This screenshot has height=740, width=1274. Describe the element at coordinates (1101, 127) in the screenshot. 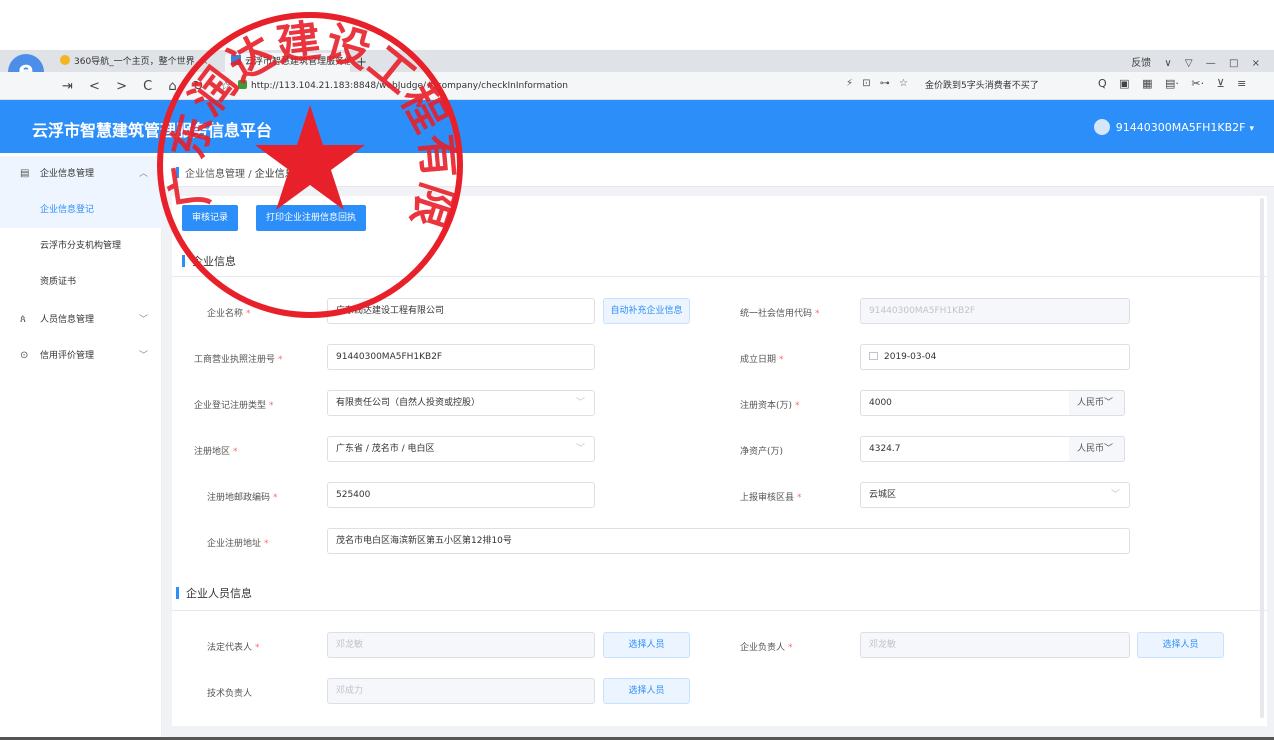

I see `avatar` at that location.